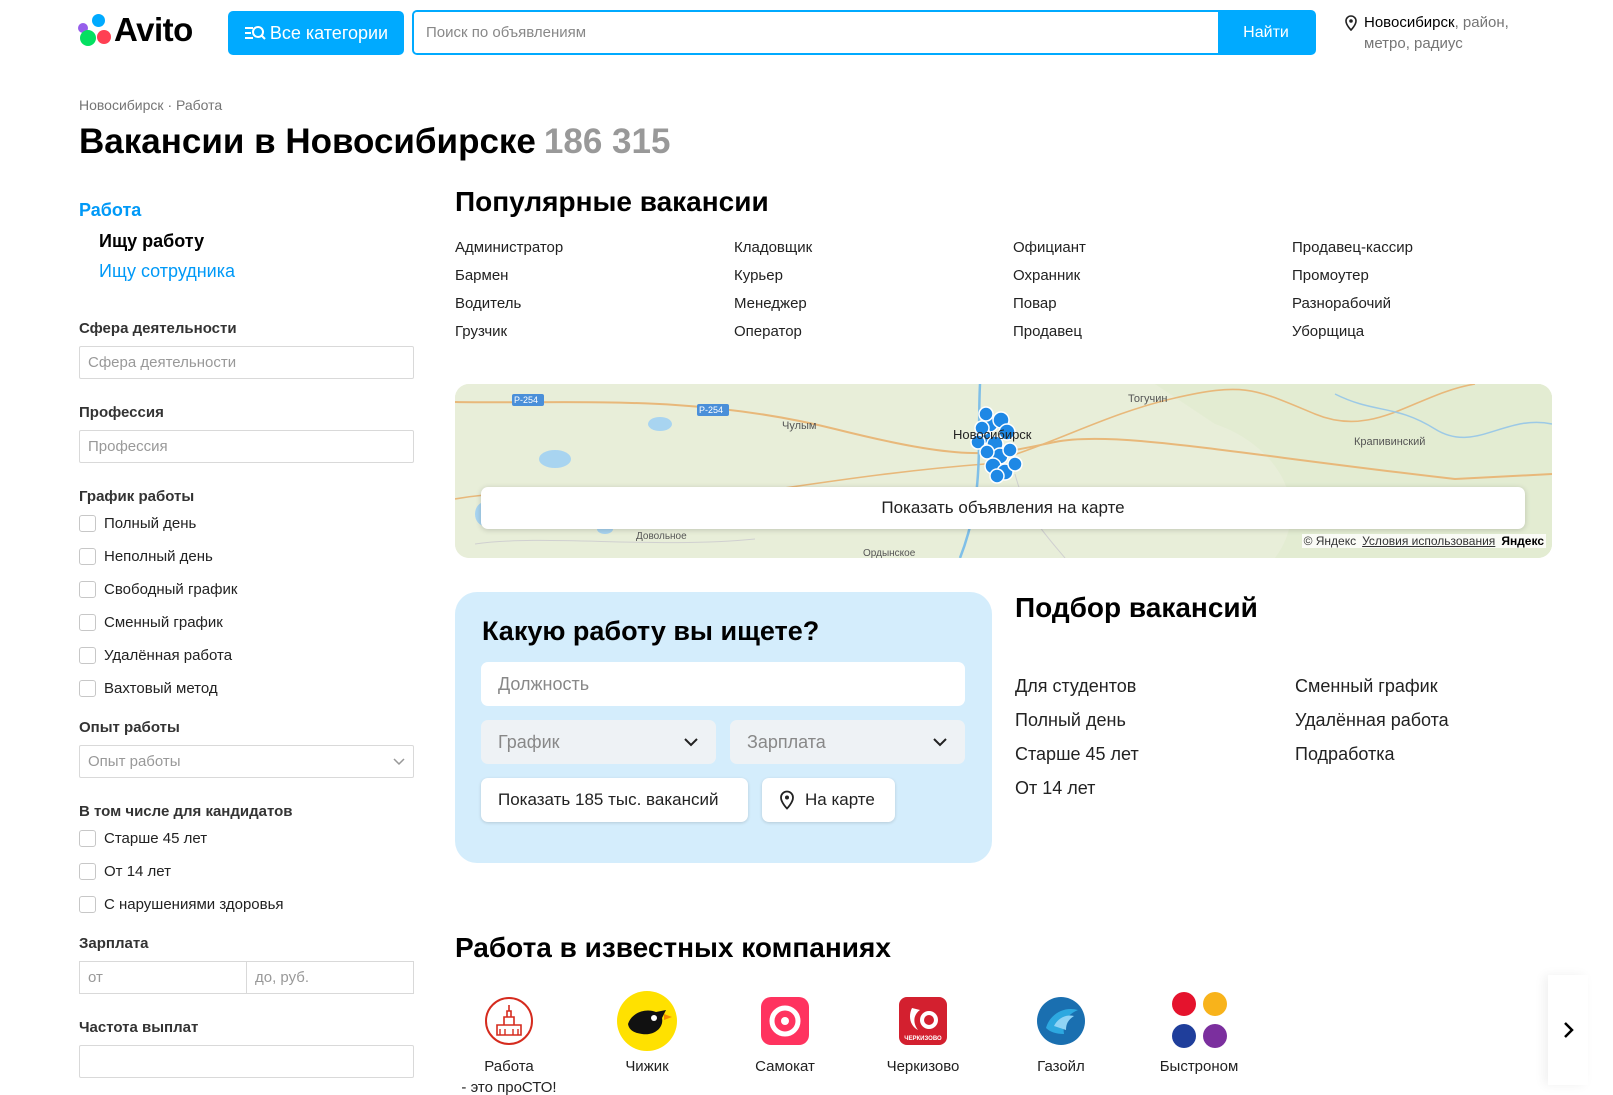 This screenshot has height=1095, width=1613. Describe the element at coordinates (168, 655) in the screenshot. I see `checkbox-label: Удалённая работа` at that location.